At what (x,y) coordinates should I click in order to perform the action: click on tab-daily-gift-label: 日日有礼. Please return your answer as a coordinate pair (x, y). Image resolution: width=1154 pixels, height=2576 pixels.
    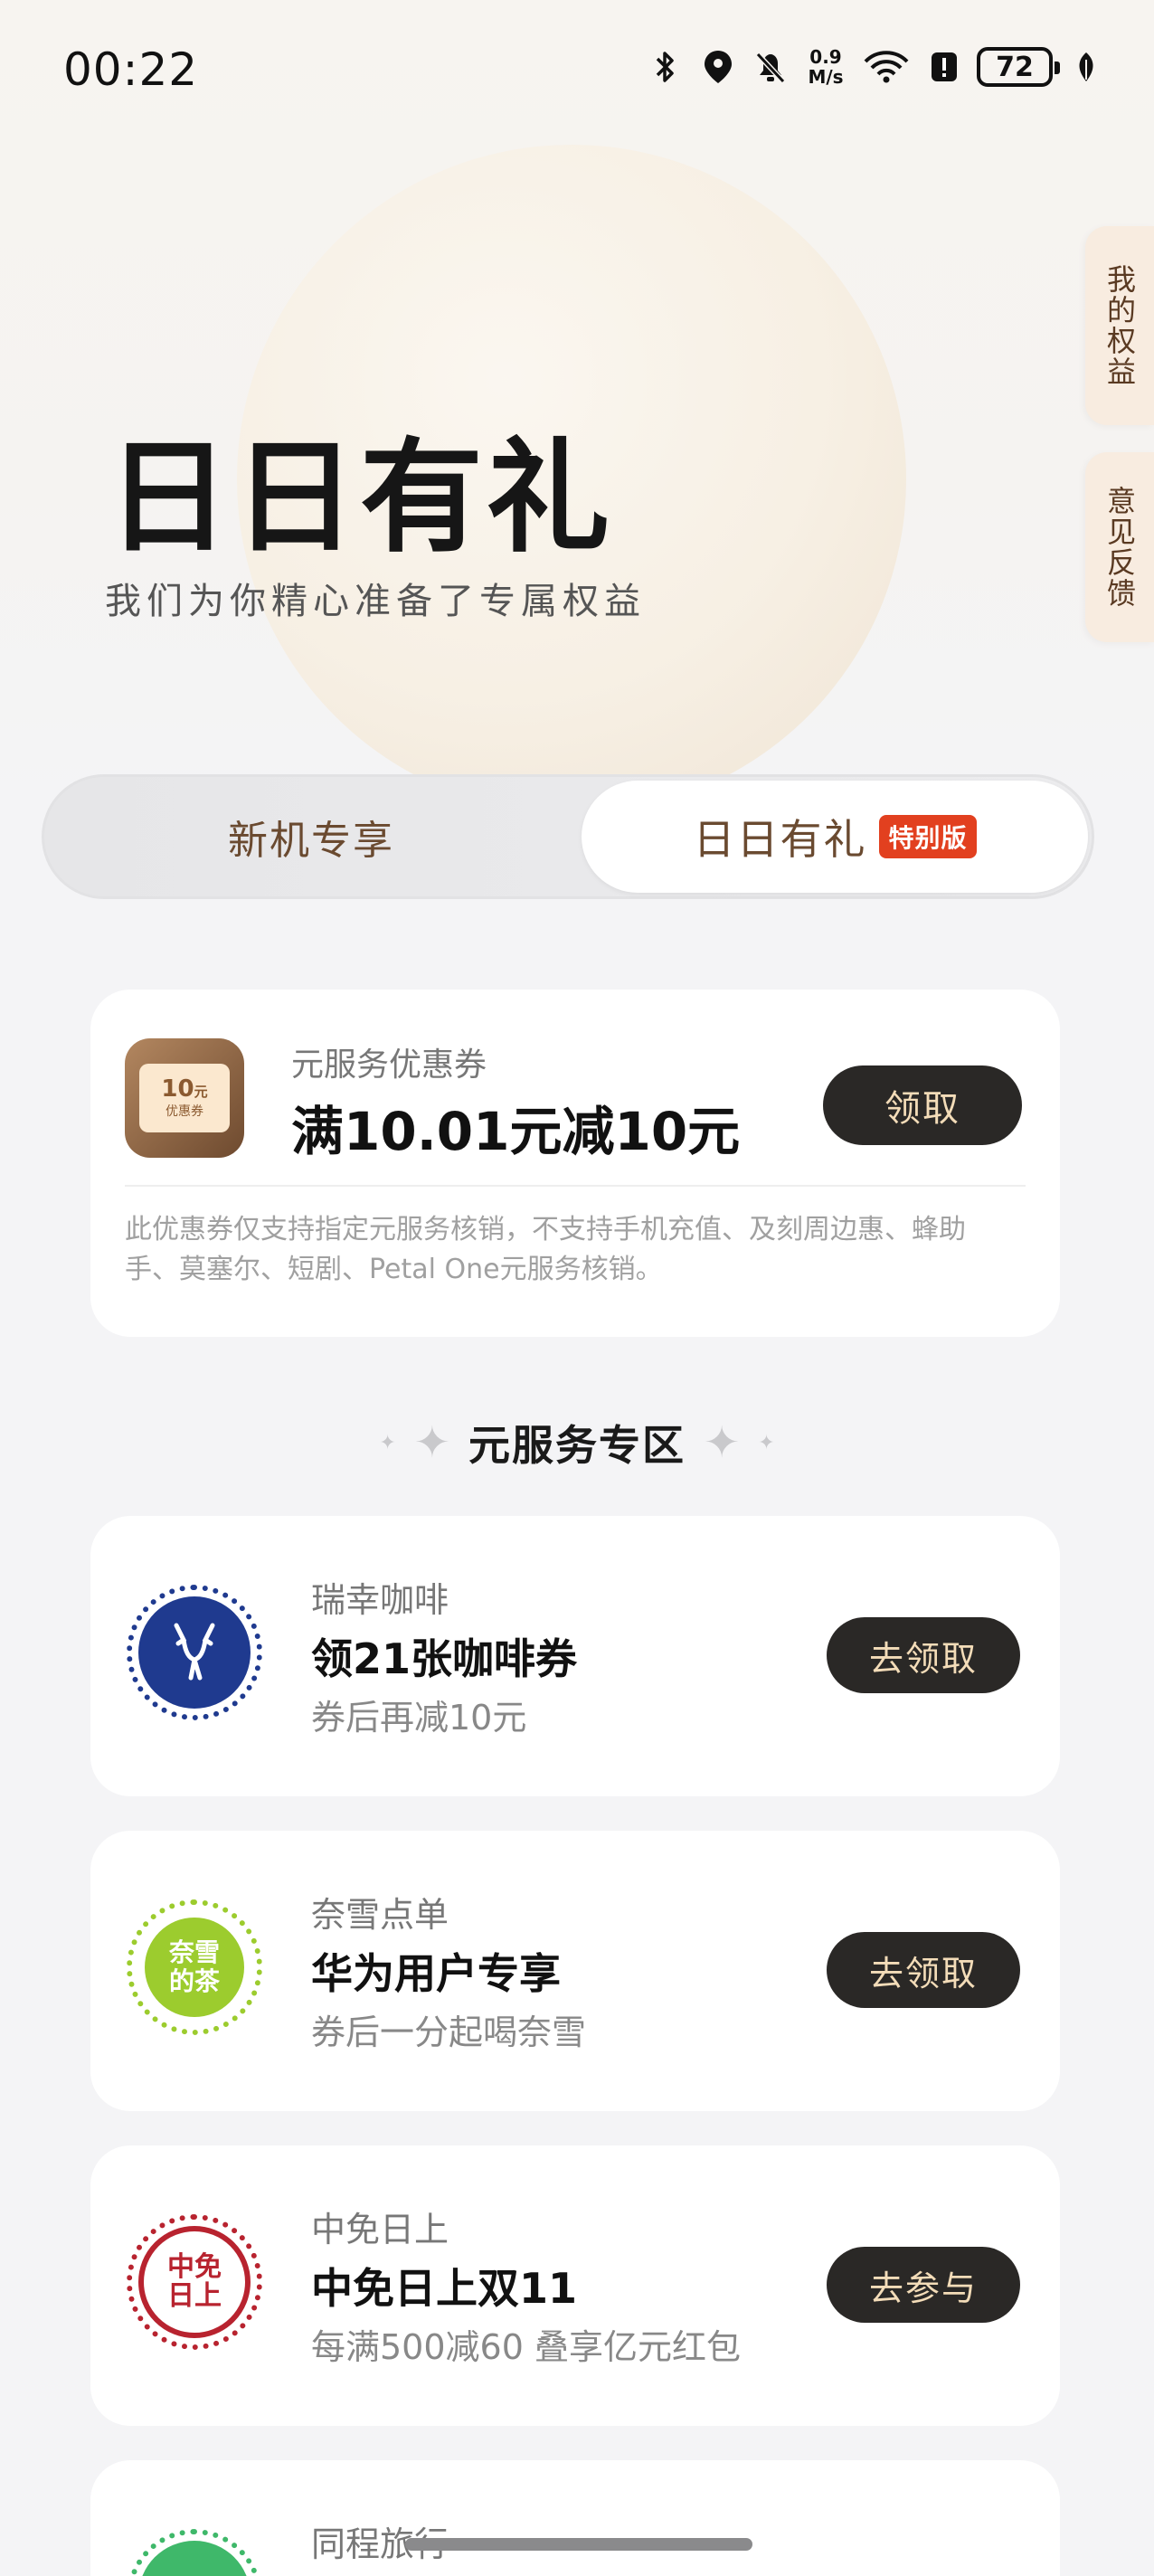
    Looking at the image, I should click on (780, 840).